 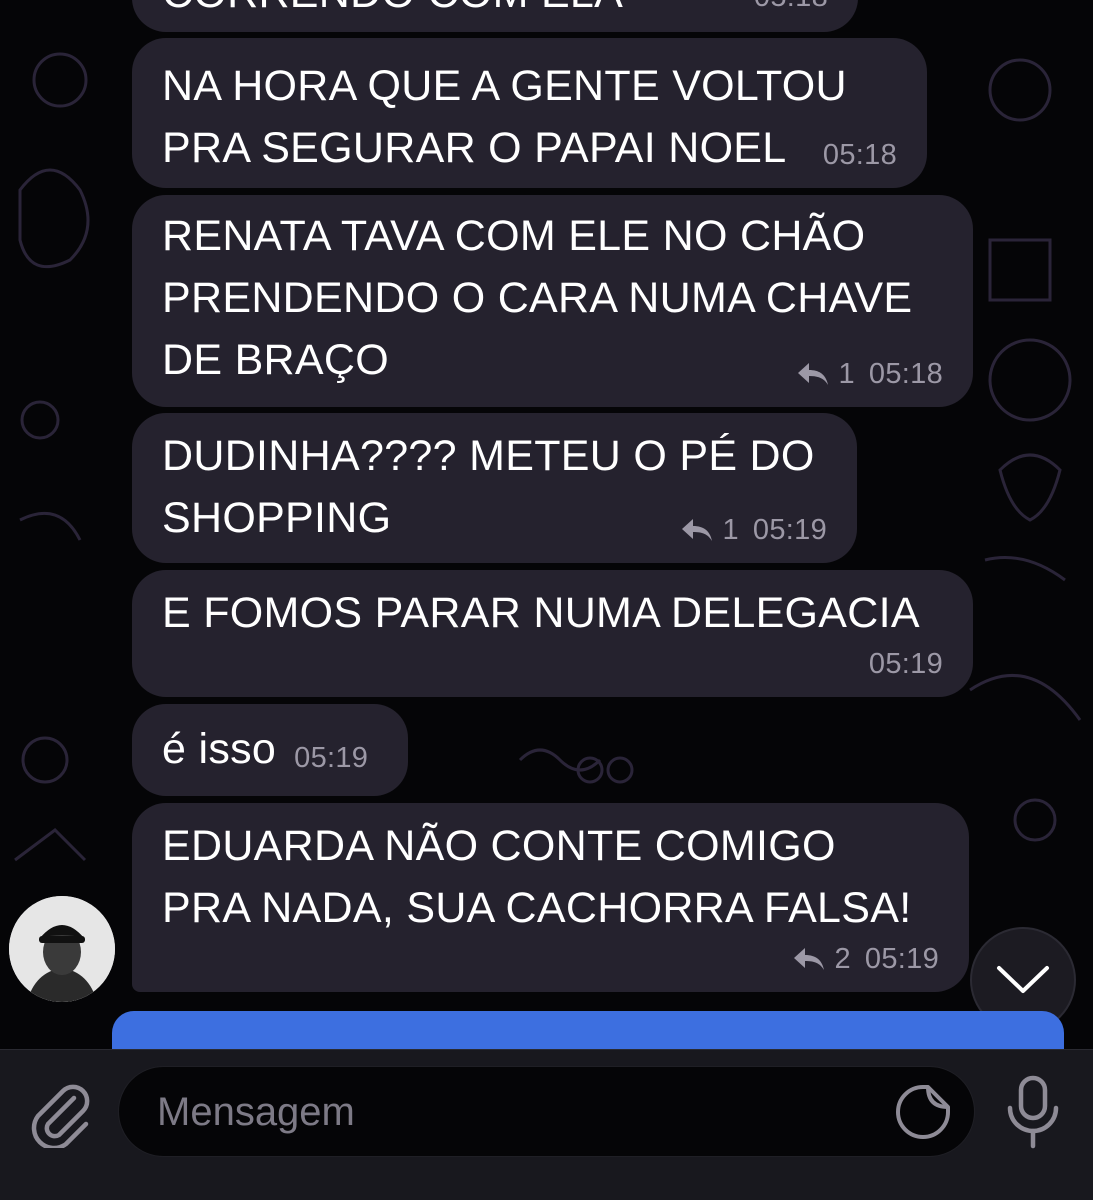 I want to click on microphone-icon, so click(x=1033, y=1112).